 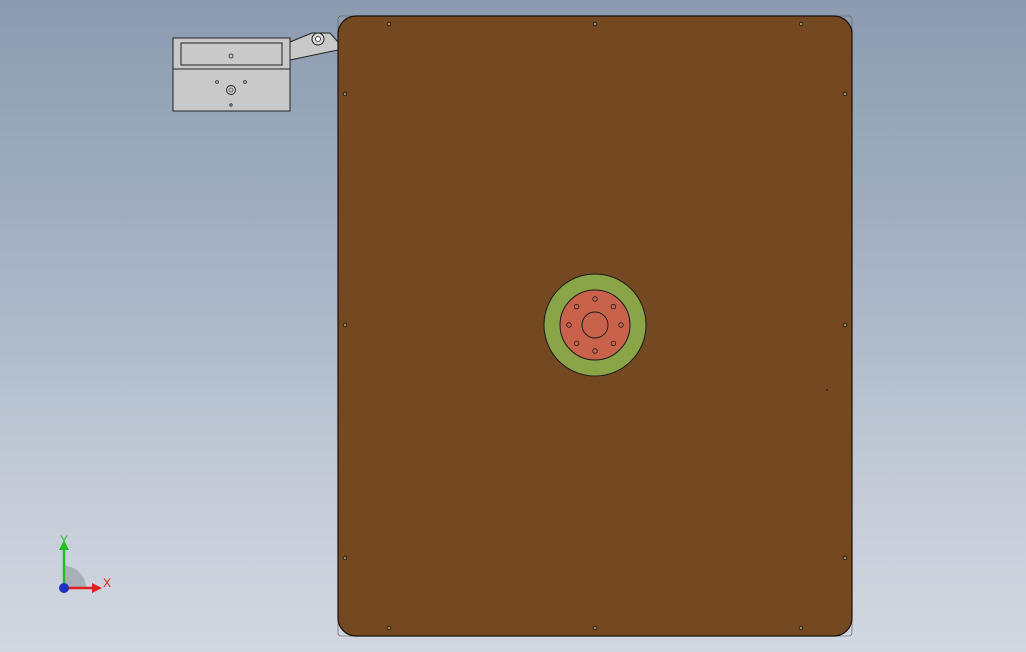 I want to click on arm-pivot-inner, so click(x=318, y=39).